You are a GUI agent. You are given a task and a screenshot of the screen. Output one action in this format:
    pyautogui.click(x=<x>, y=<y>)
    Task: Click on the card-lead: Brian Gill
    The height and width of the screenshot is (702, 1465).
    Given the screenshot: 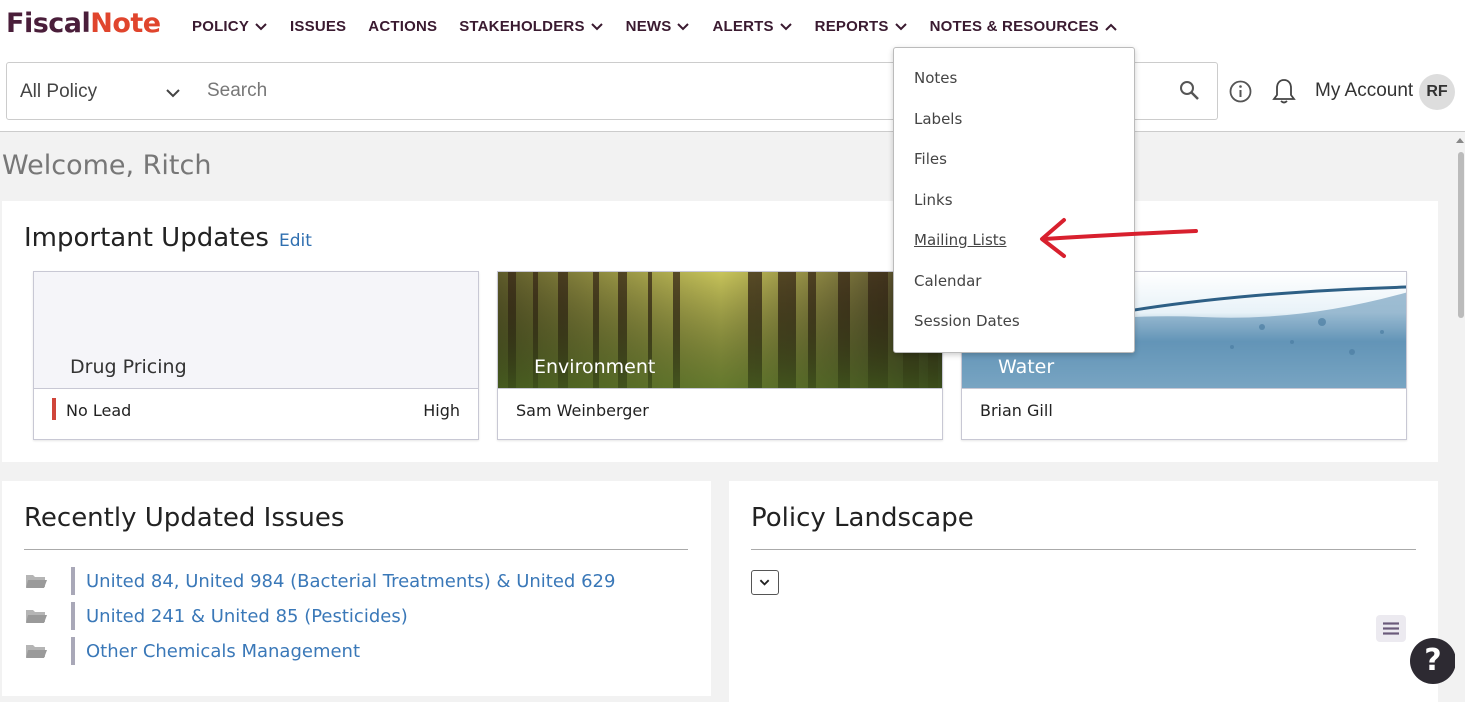 What is the action you would take?
    pyautogui.click(x=1016, y=410)
    